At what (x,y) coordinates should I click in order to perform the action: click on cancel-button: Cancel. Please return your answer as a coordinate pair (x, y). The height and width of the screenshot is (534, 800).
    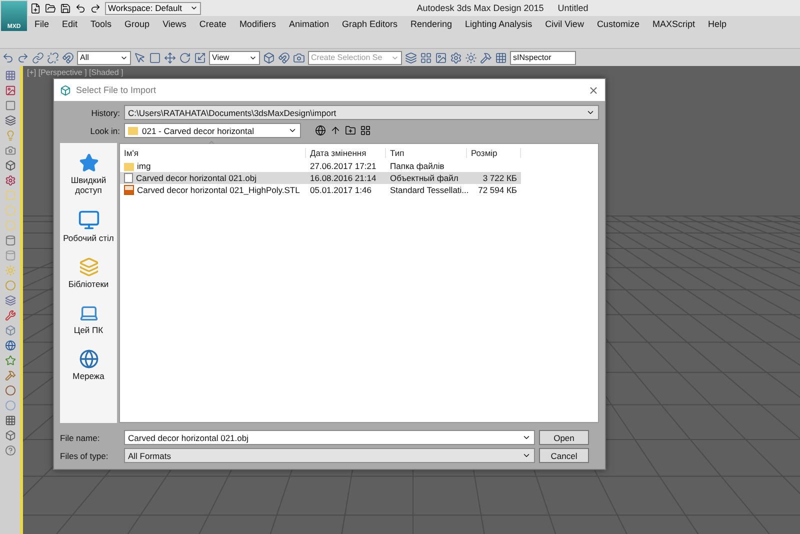
    Looking at the image, I should click on (564, 455).